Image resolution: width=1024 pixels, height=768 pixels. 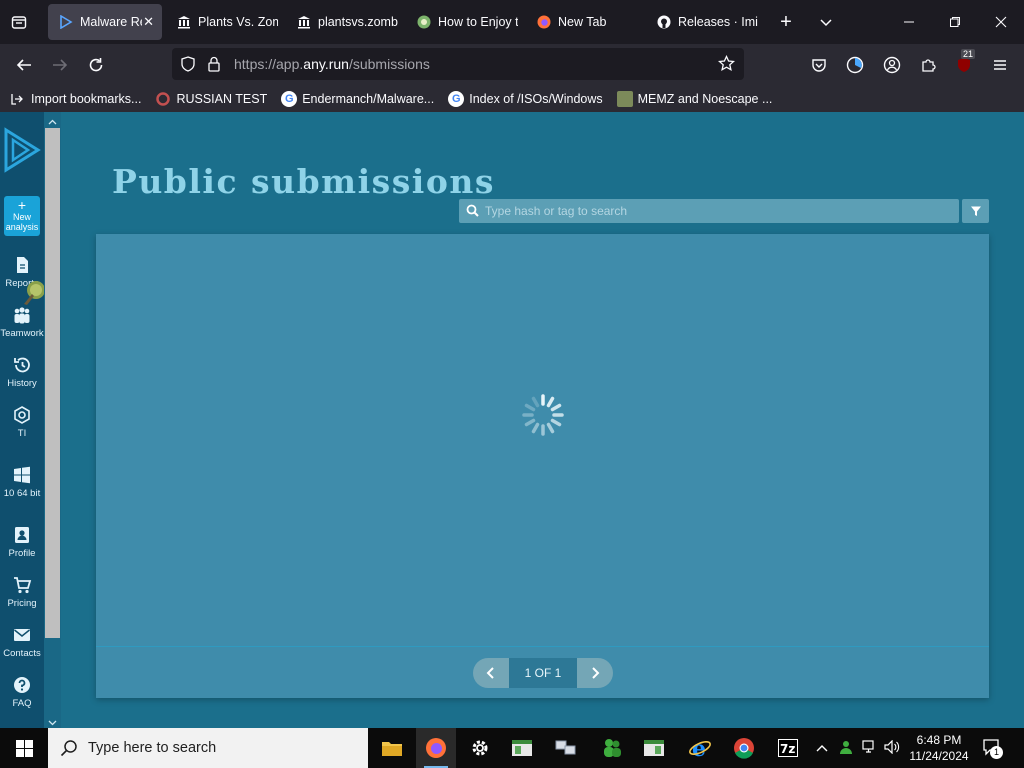 What do you see at coordinates (726, 65) in the screenshot?
I see `bookmark-star-icon` at bounding box center [726, 65].